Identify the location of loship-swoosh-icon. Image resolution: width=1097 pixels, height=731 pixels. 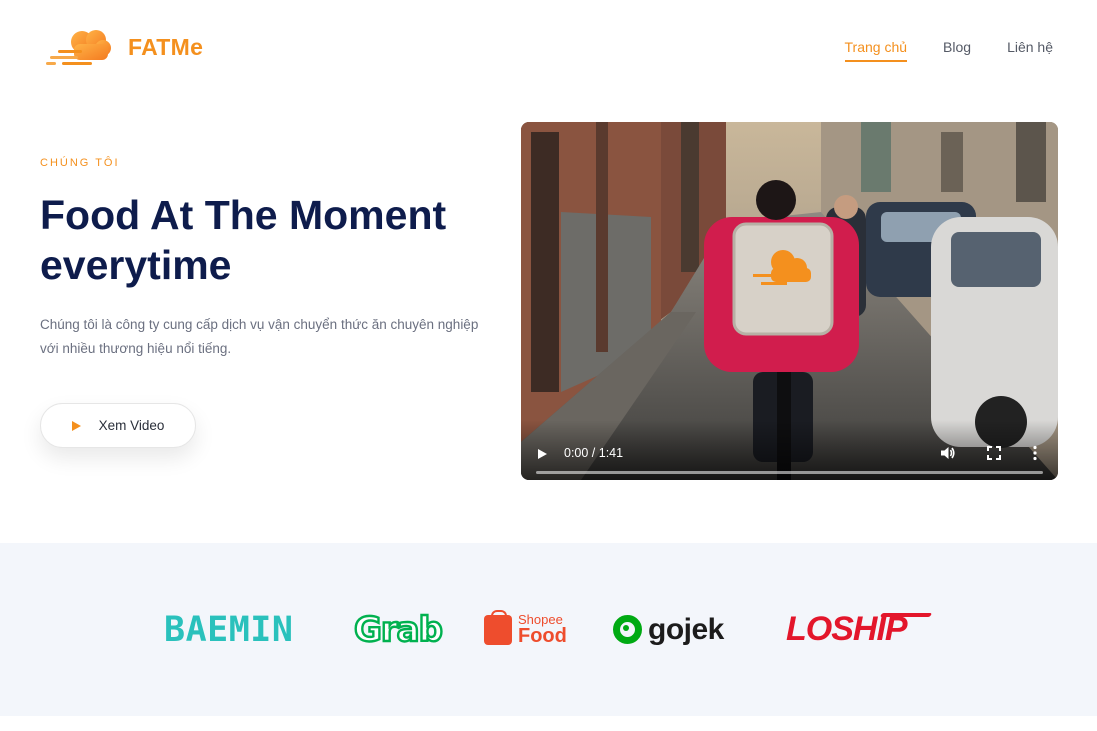
(906, 615).